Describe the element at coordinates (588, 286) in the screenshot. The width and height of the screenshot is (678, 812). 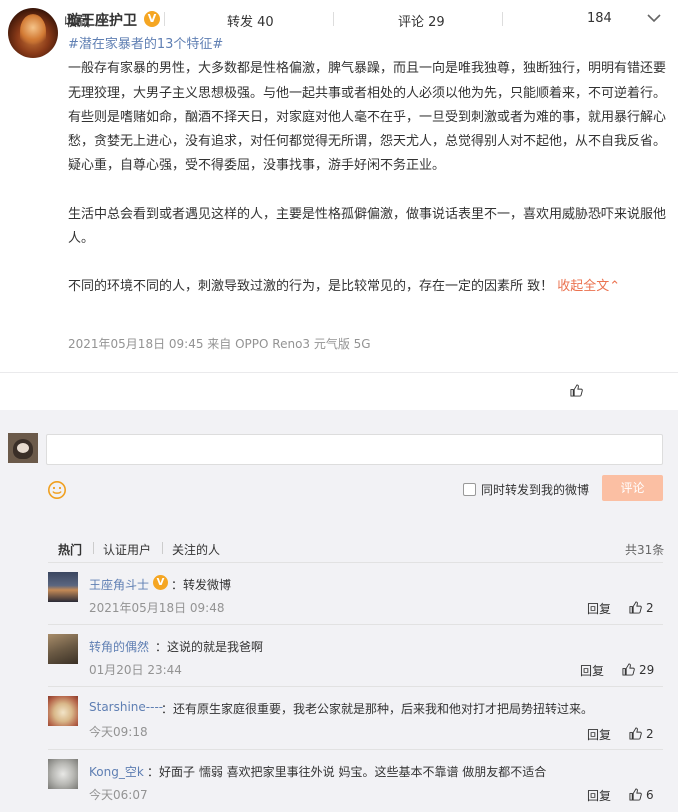
I see `collapse-link: 收起全文⌃` at that location.